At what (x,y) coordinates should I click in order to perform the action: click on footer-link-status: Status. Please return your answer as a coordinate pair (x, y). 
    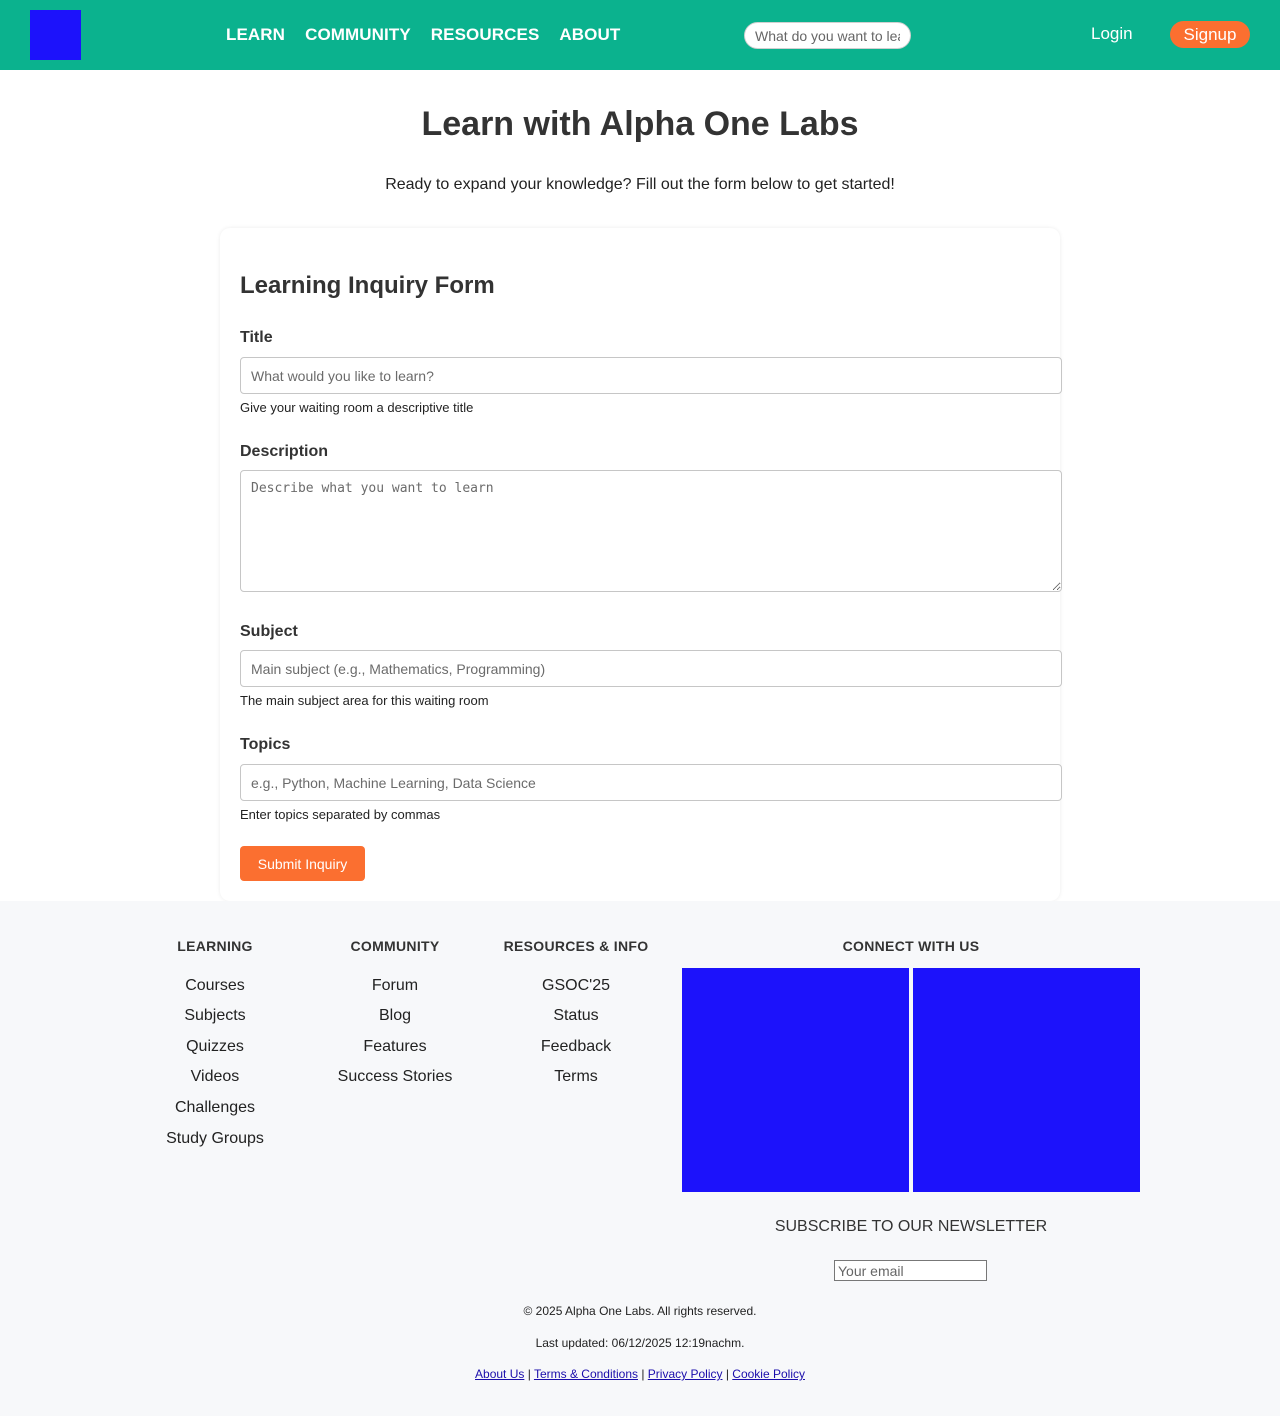
    Looking at the image, I should click on (576, 1016).